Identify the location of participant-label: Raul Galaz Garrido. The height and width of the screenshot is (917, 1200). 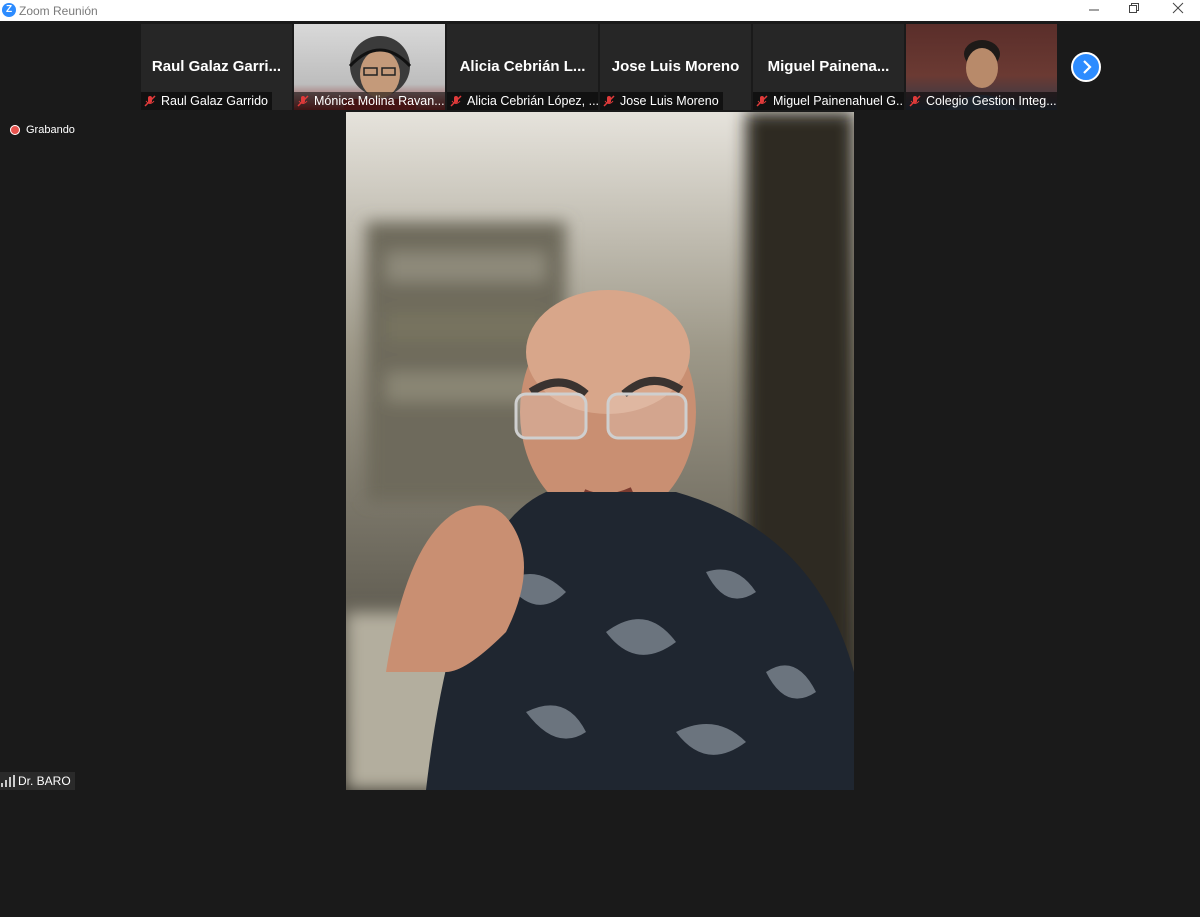
(206, 101).